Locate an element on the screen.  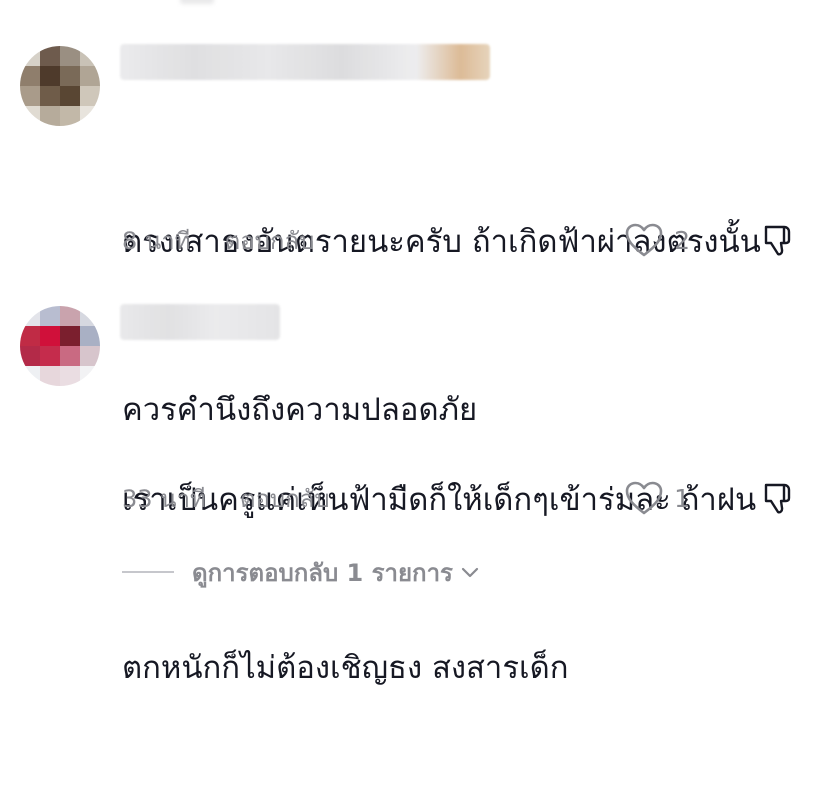
divider-line is located at coordinates (148, 572).